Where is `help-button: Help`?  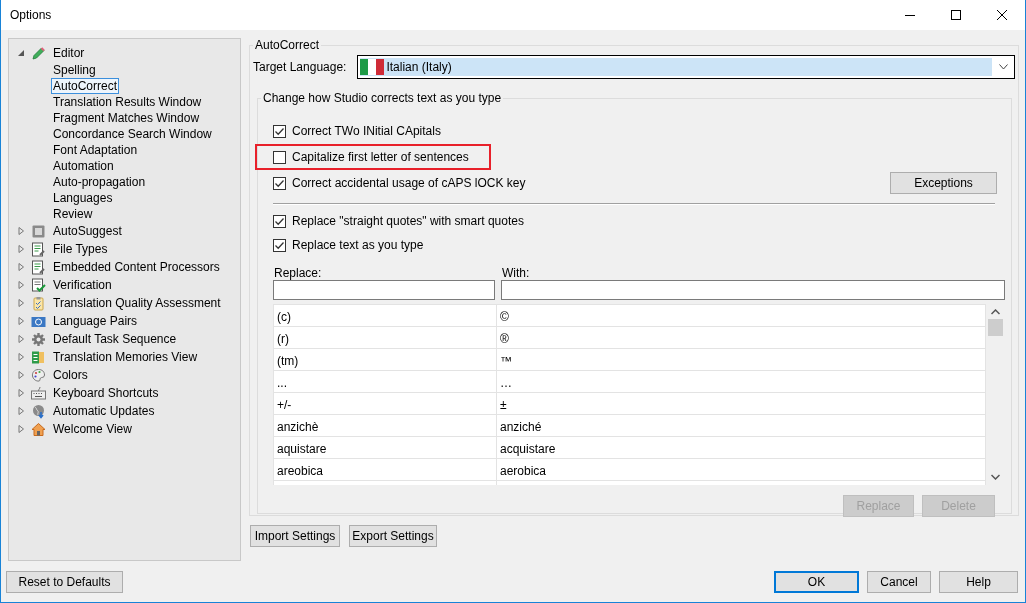
help-button: Help is located at coordinates (978, 582).